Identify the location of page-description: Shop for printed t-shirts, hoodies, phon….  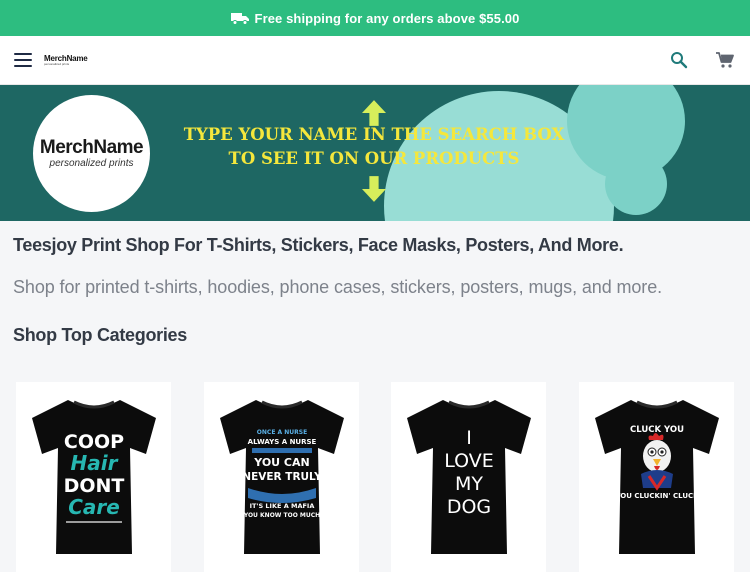
(338, 287).